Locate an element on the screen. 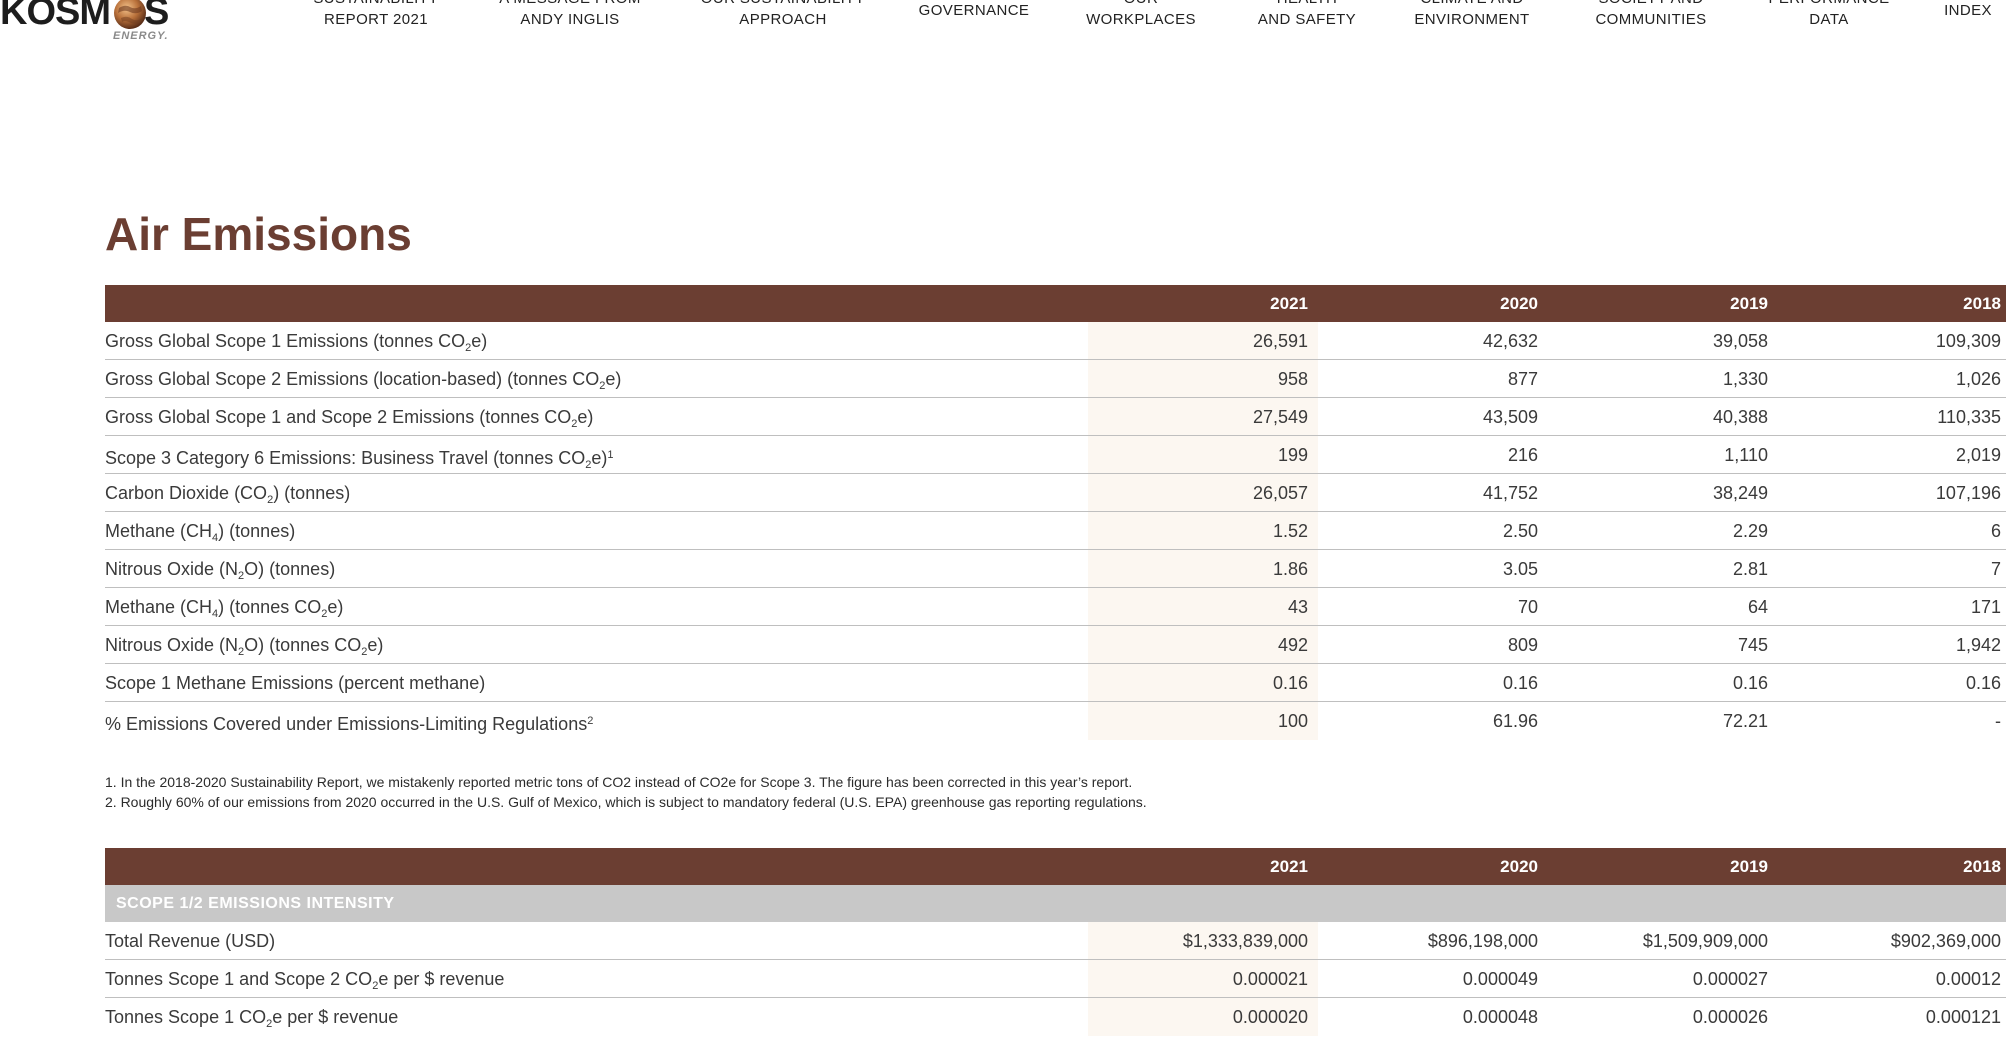 The width and height of the screenshot is (2006, 1043). label-text: Total Revenue (USD) is located at coordinates (190, 941).